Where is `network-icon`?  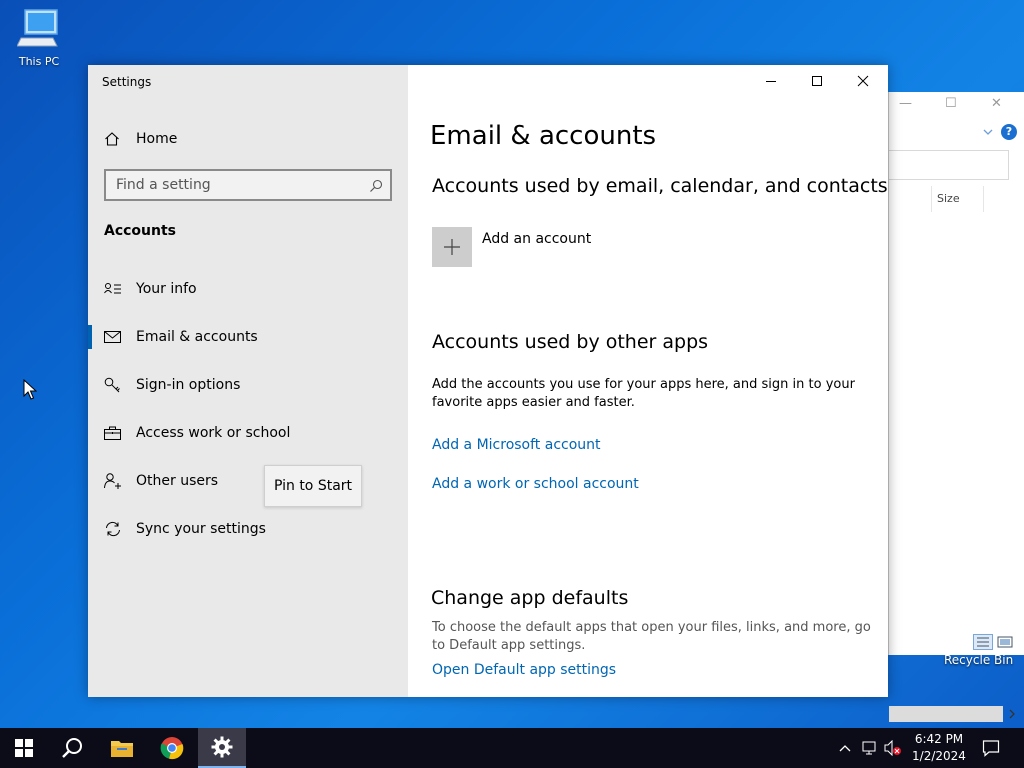 network-icon is located at coordinates (871, 748).